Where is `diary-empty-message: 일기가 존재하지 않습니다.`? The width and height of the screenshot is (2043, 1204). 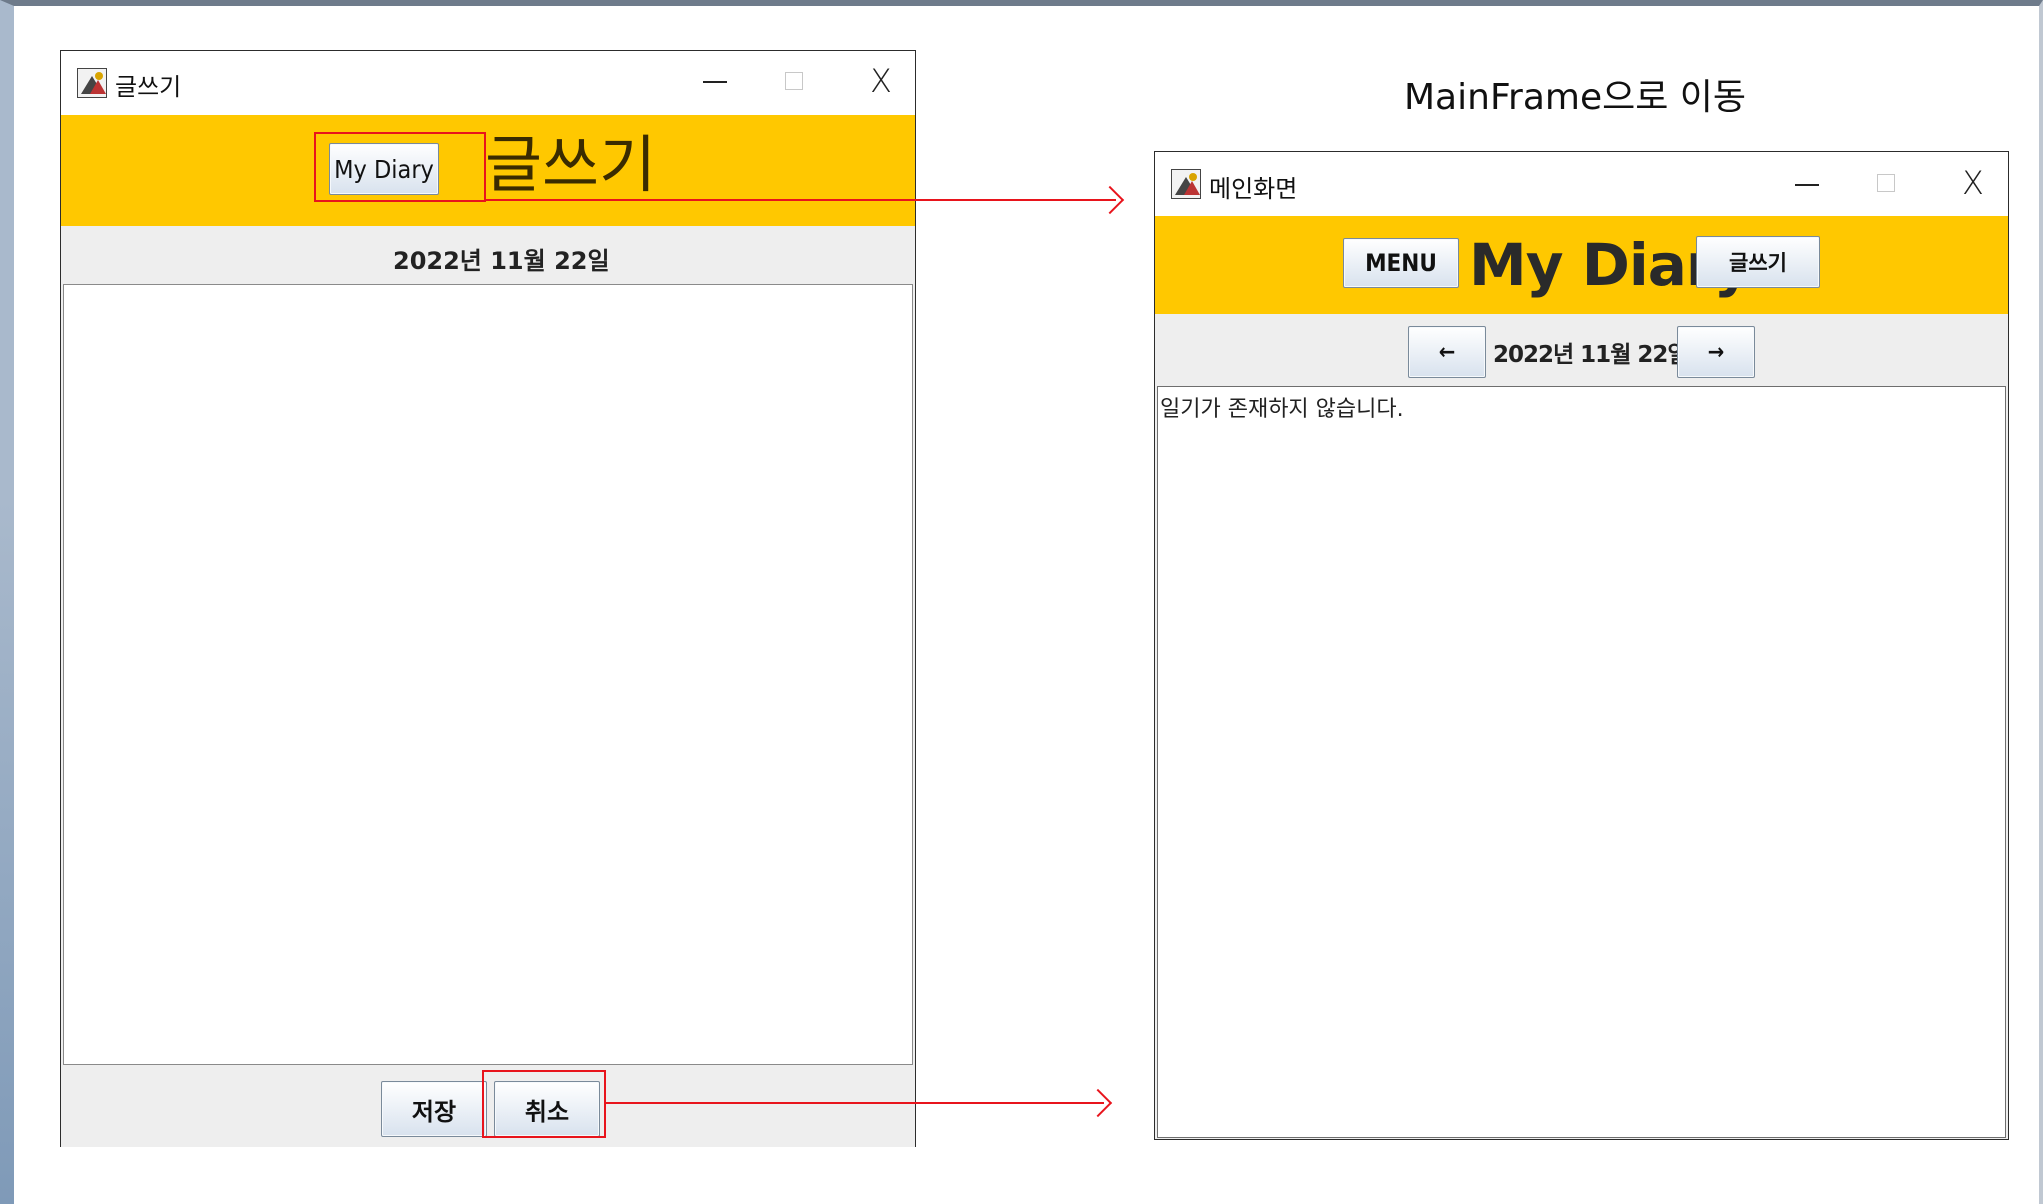 diary-empty-message: 일기가 존재하지 않습니다. is located at coordinates (1282, 409).